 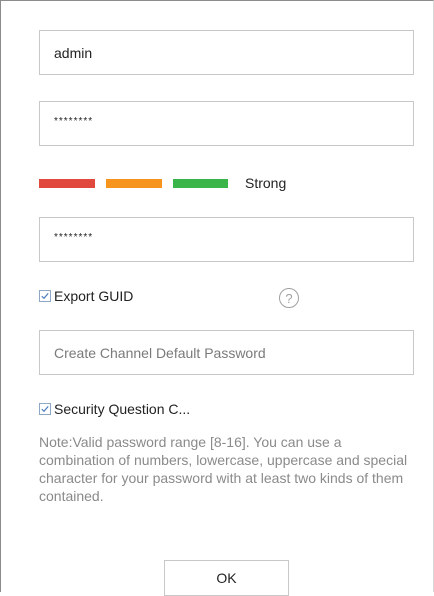 I want to click on help-glyph: ?, so click(x=289, y=298).